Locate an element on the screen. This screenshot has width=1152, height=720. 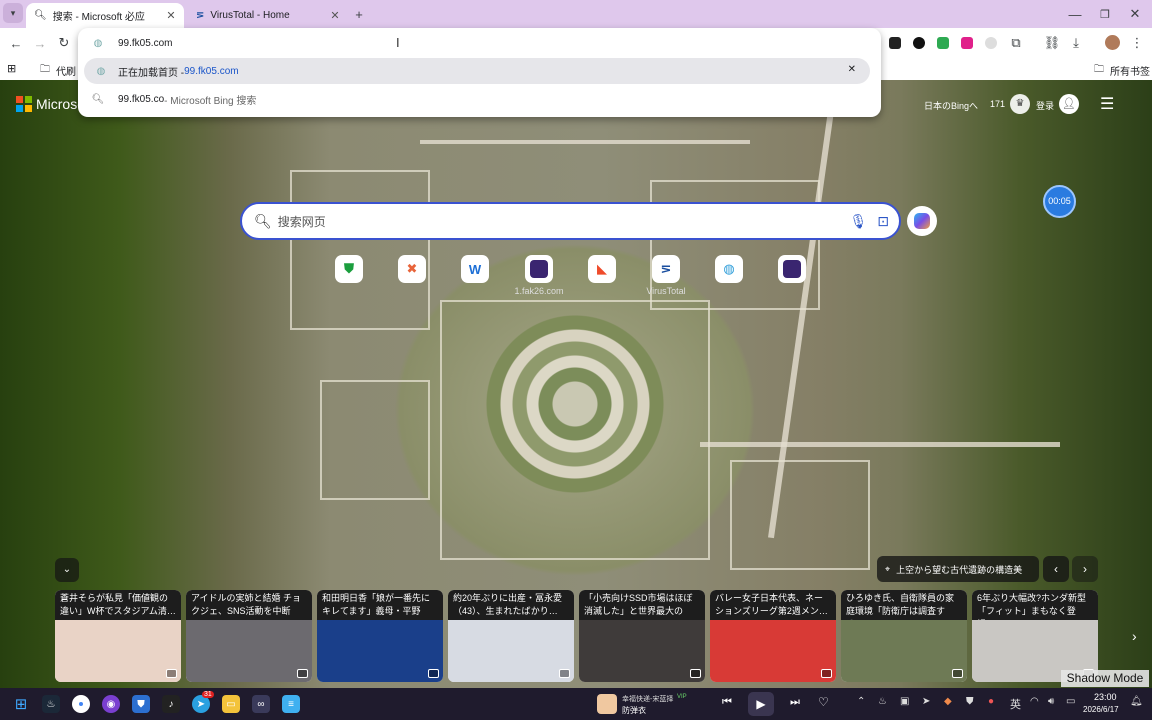
reload-button: ↻ is located at coordinates (64, 43).